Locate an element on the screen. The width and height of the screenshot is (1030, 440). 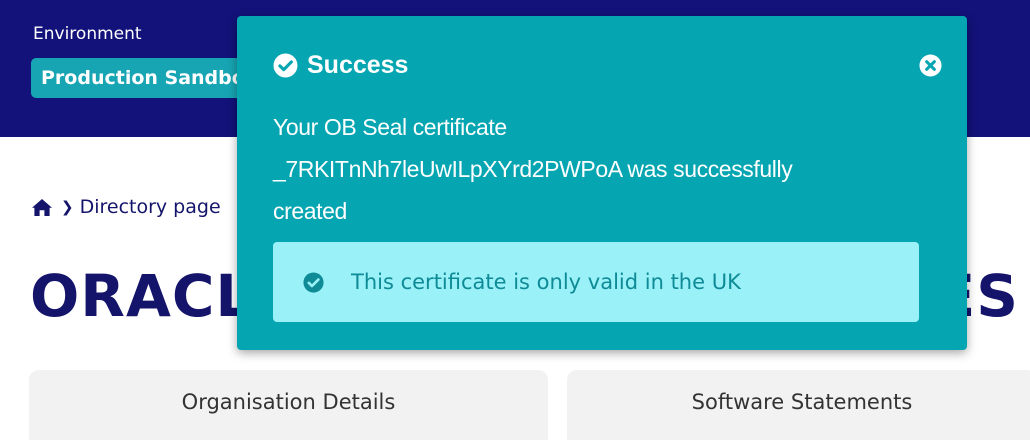
toast-title: Success is located at coordinates (358, 65).